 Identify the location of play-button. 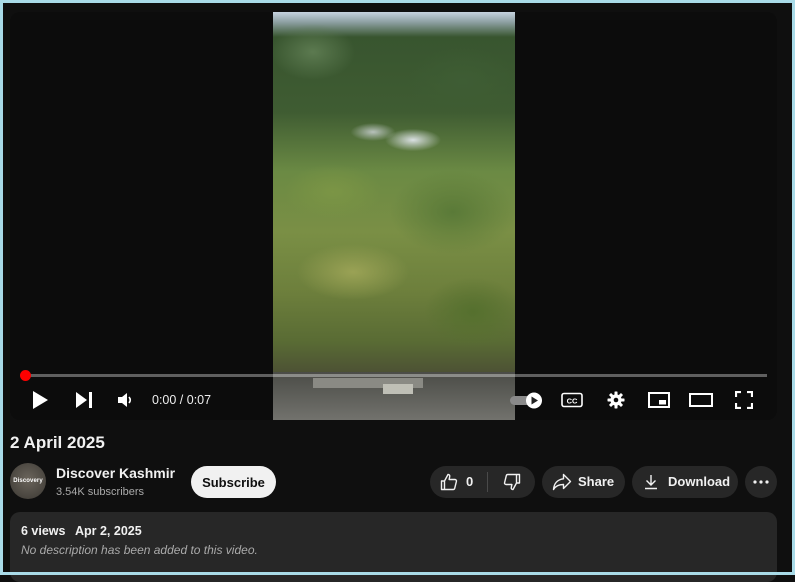
(40, 400).